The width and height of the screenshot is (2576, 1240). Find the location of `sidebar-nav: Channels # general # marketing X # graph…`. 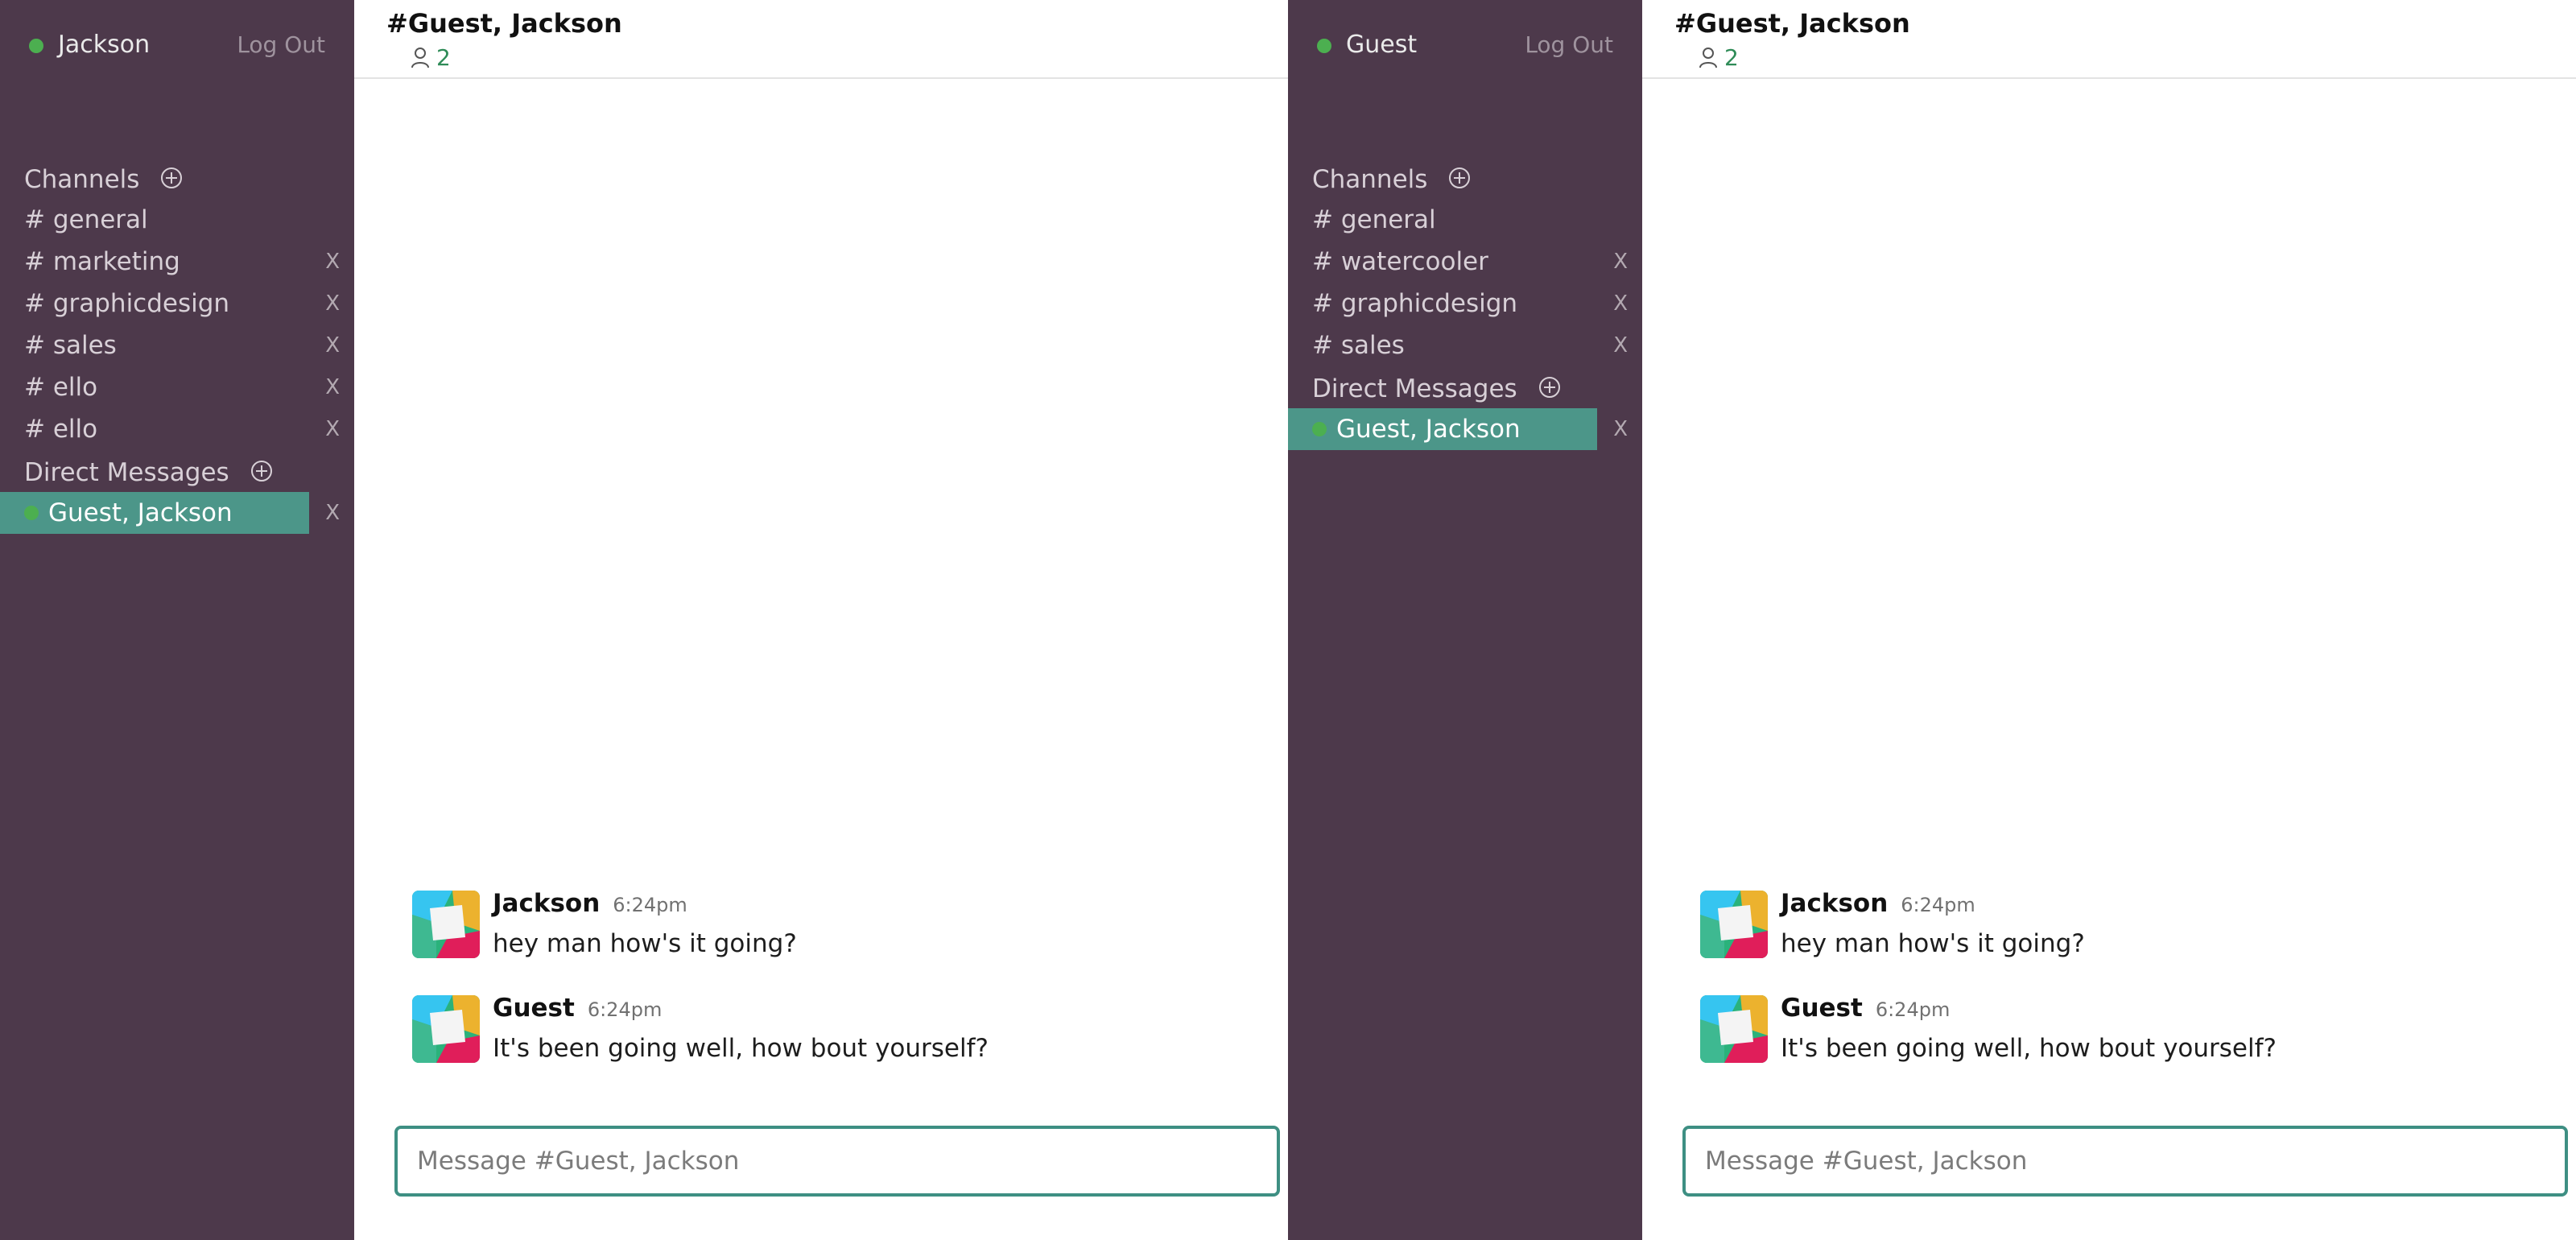

sidebar-nav: Channels # general # marketing X # graph… is located at coordinates (177, 345).